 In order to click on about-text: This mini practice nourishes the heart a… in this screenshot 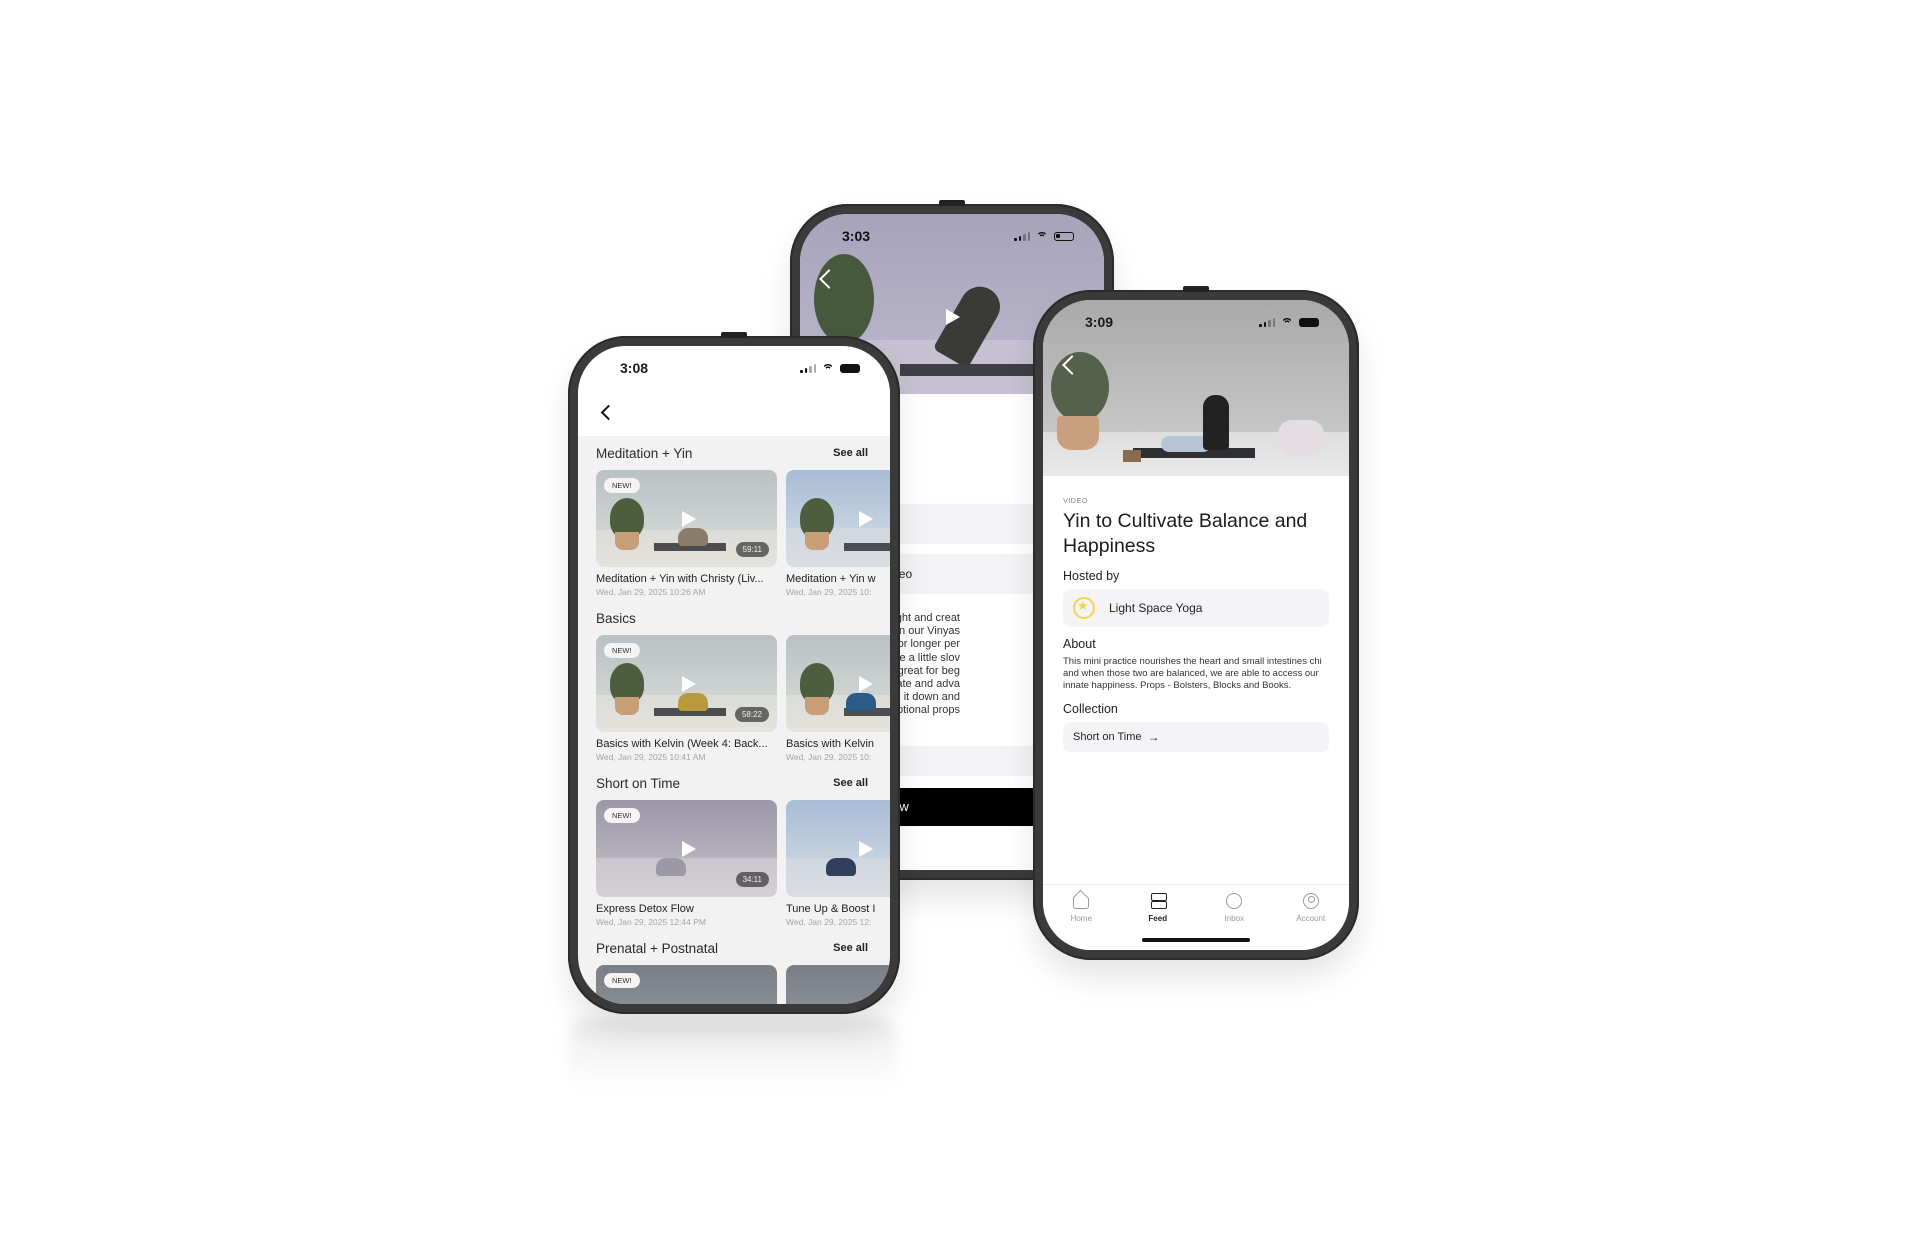, I will do `click(1192, 673)`.